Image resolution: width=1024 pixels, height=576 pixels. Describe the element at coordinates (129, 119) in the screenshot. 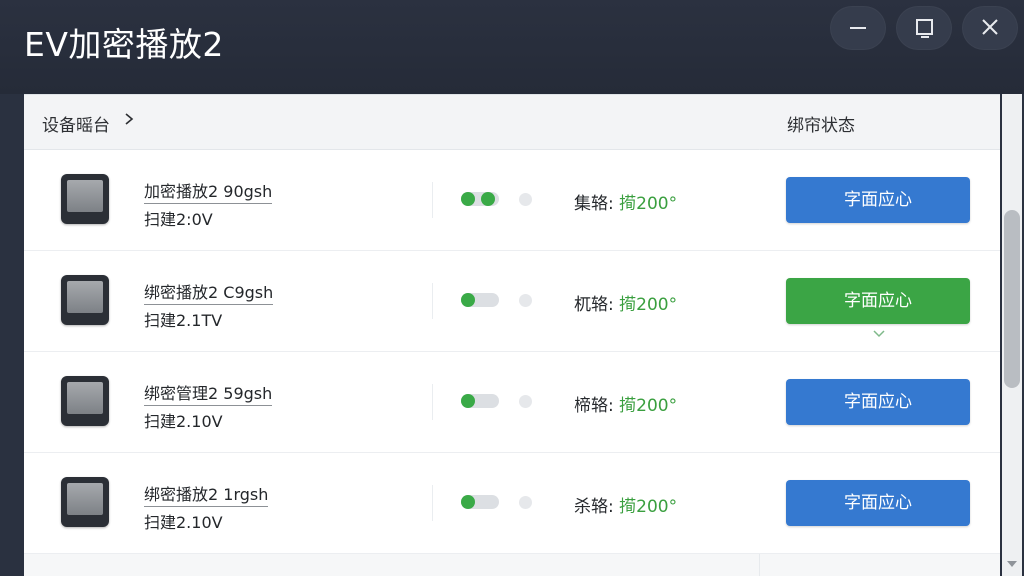

I see `chevron-right-icon` at that location.